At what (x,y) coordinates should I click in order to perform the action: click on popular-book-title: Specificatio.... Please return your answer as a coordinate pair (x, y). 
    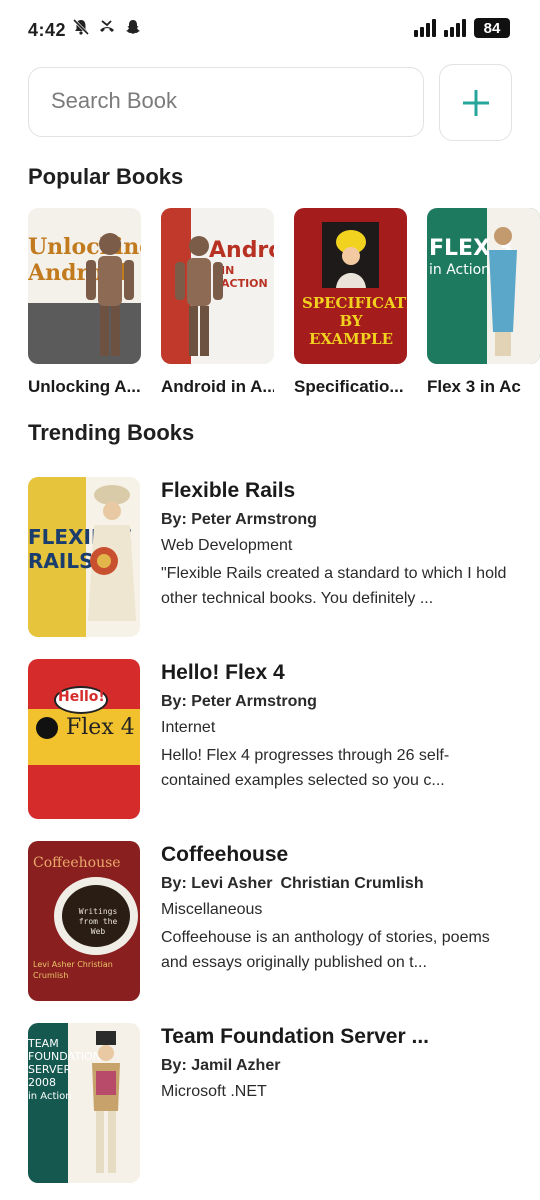
    Looking at the image, I should click on (349, 386).